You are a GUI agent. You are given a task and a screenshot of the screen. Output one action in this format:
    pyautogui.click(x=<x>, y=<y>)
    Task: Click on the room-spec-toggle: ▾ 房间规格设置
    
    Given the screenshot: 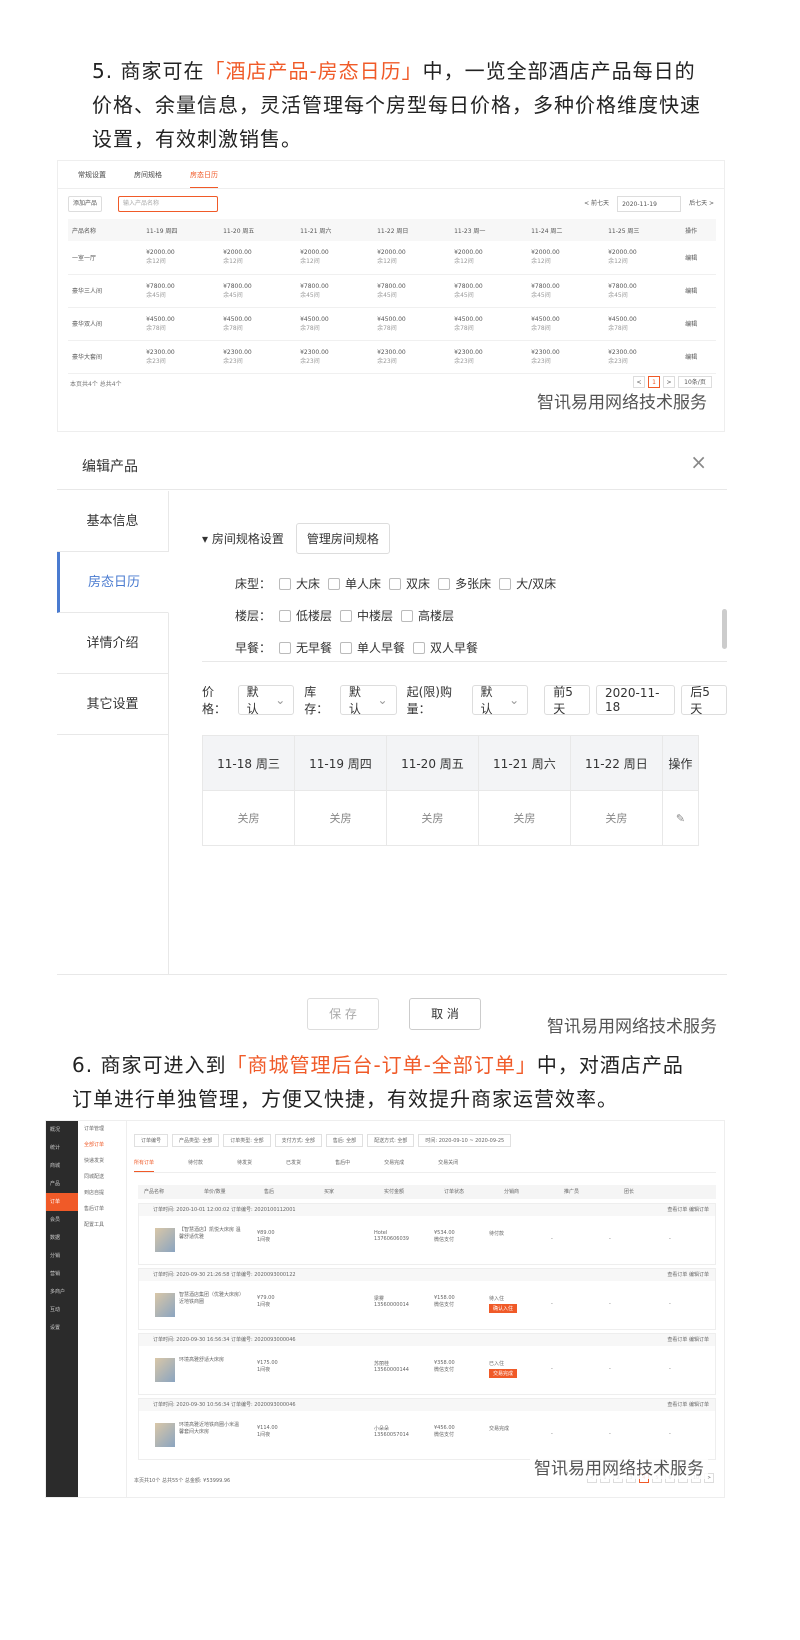 What is the action you would take?
    pyautogui.click(x=243, y=538)
    